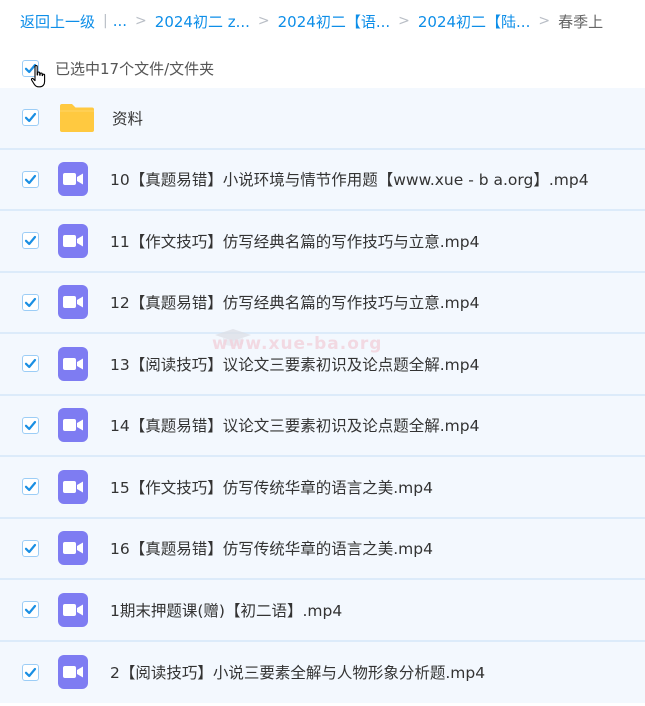 Image resolution: width=645 pixels, height=706 pixels. I want to click on list-item: 1期末押题课(赠)【初二语】.mp4, so click(322, 611).